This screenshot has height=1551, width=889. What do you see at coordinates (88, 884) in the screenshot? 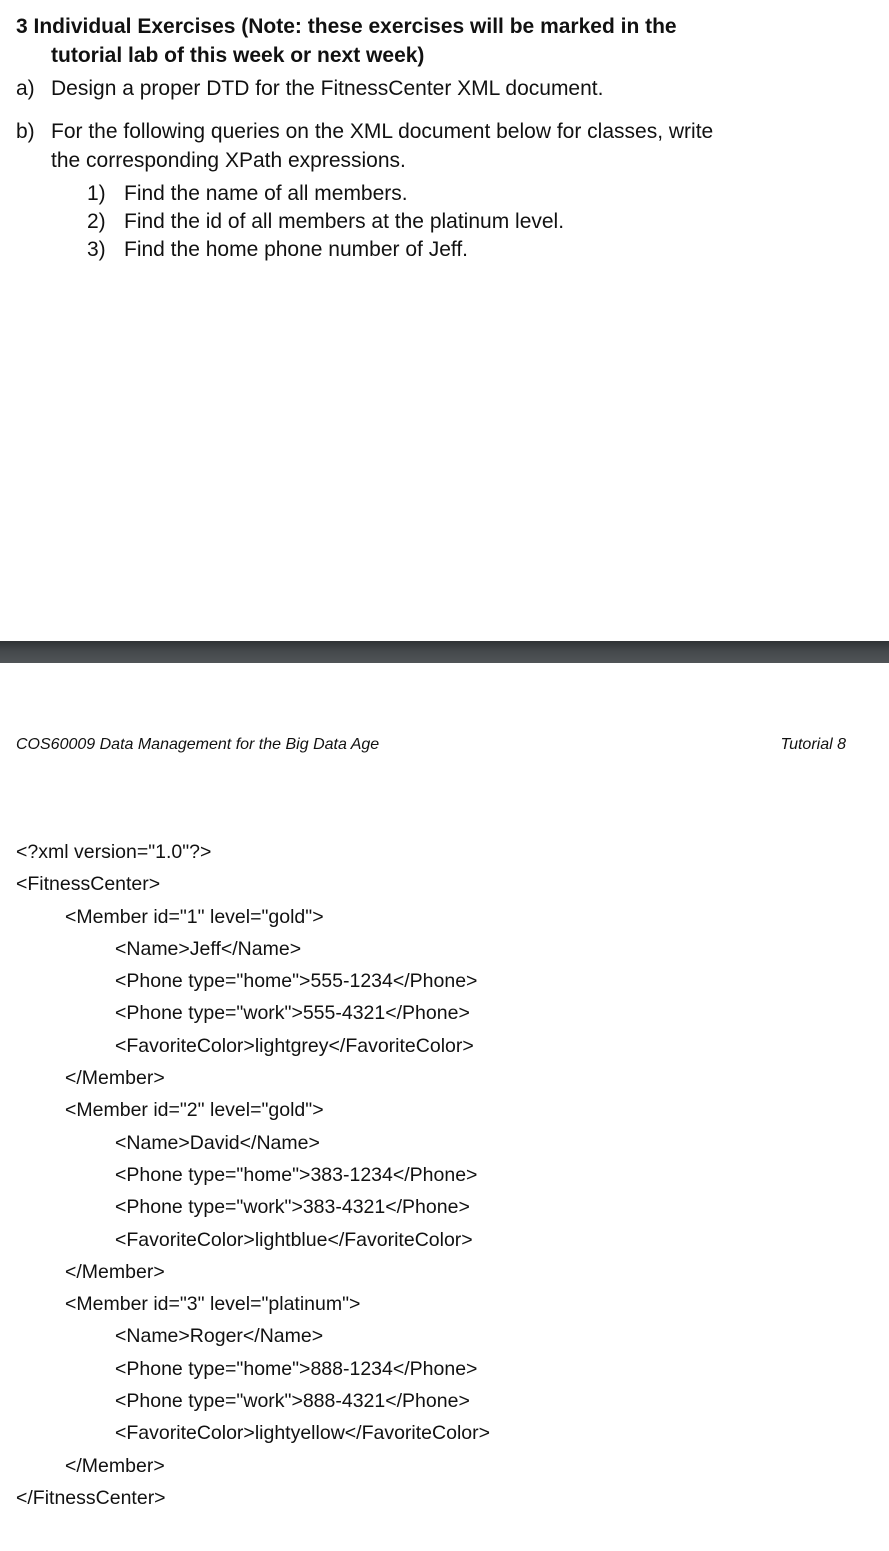
I see `xml-line: <FitnessCenter>` at bounding box center [88, 884].